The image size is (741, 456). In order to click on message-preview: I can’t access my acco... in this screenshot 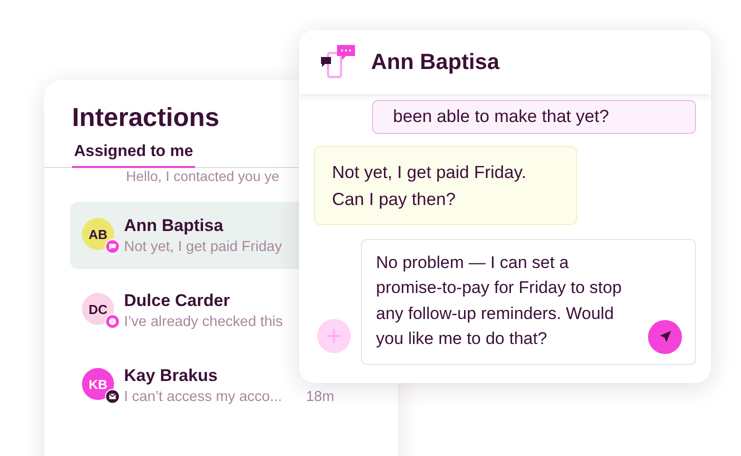, I will do `click(203, 397)`.